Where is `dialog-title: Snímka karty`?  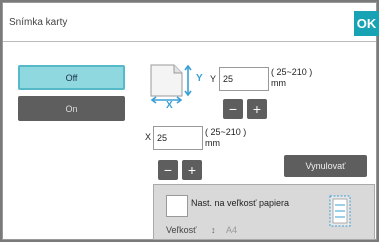
dialog-title: Snímka karty is located at coordinates (38, 22).